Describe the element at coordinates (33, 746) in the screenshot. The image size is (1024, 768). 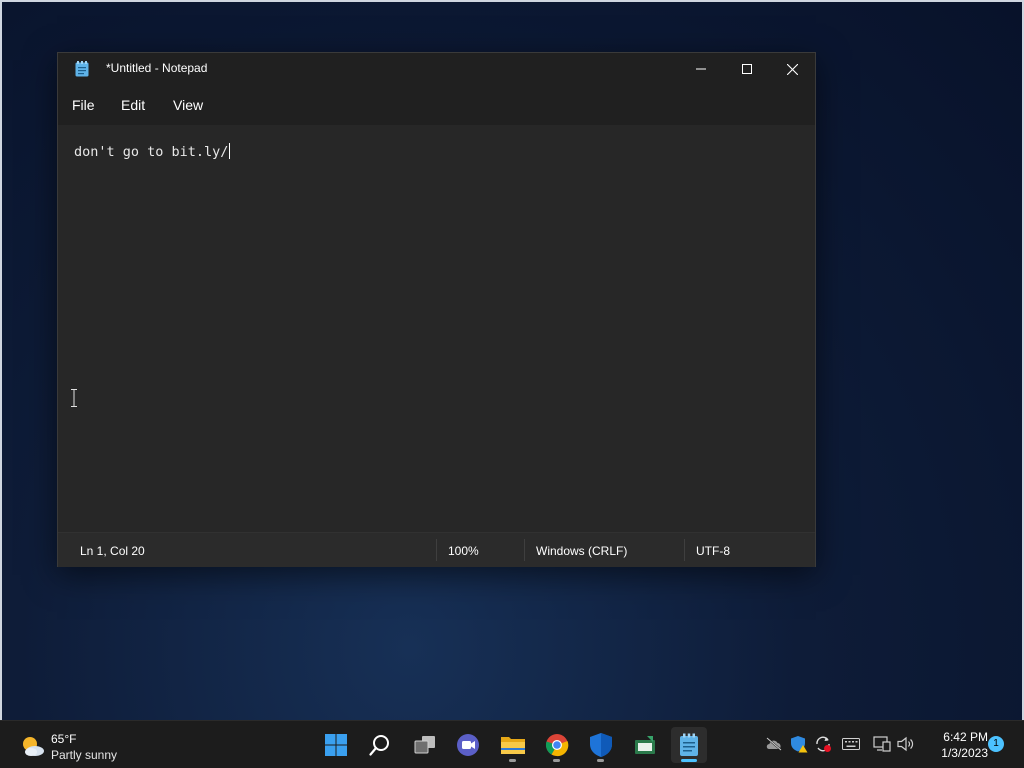
I see `partly-sunny-icon` at that location.